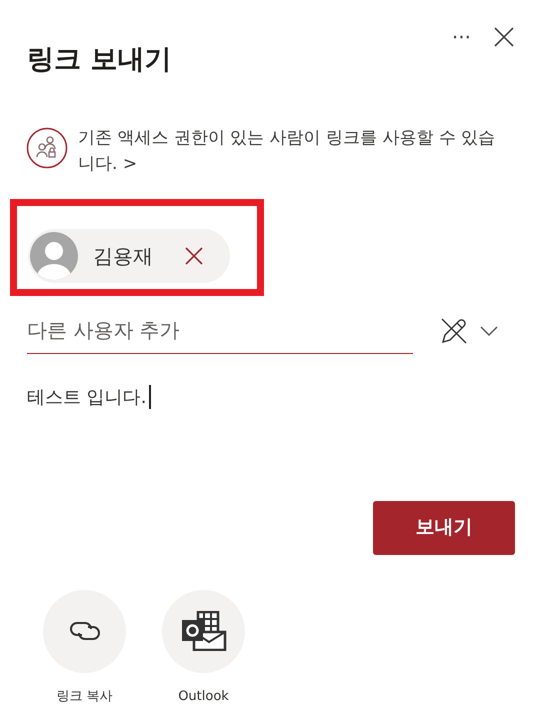 The height and width of the screenshot is (713, 539). Describe the element at coordinates (84, 697) in the screenshot. I see `share-option-label: 링크 복사` at that location.